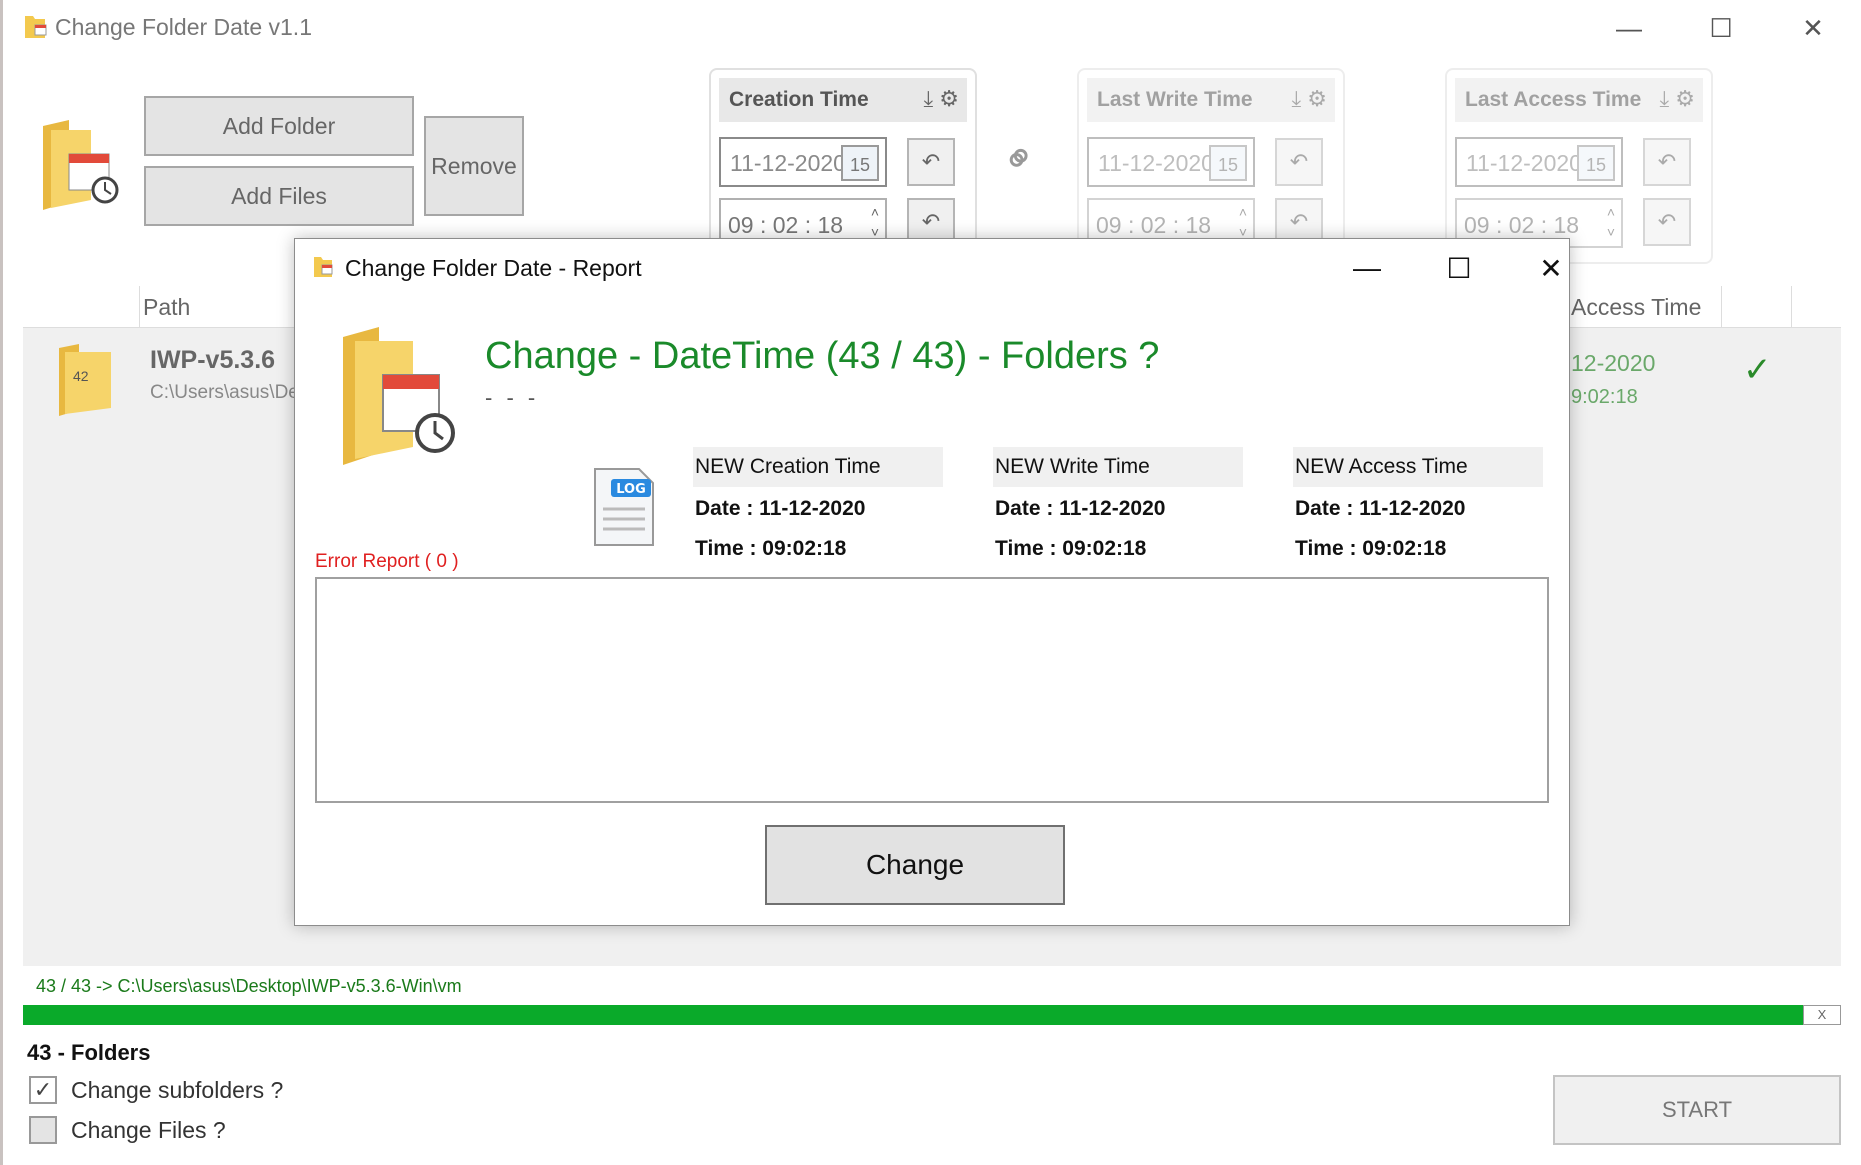 Image resolution: width=1861 pixels, height=1165 pixels. I want to click on last-access-date-field: 11-12-2020 15, so click(1539, 162).